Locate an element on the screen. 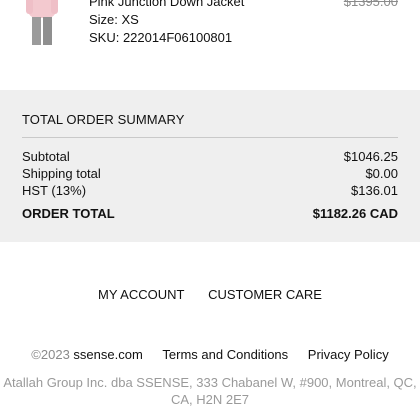 The height and width of the screenshot is (420, 420). product-thumbnail is located at coordinates (42, 22).